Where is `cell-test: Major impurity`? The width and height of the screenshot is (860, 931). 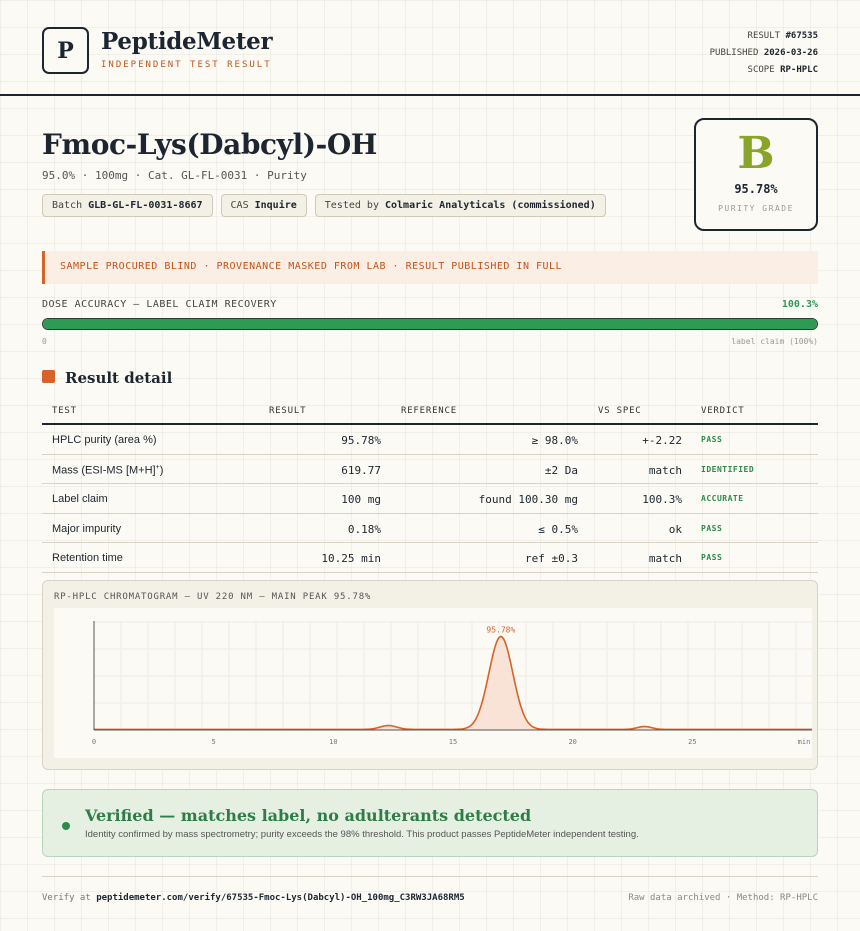
cell-test: Major impurity is located at coordinates (87, 528).